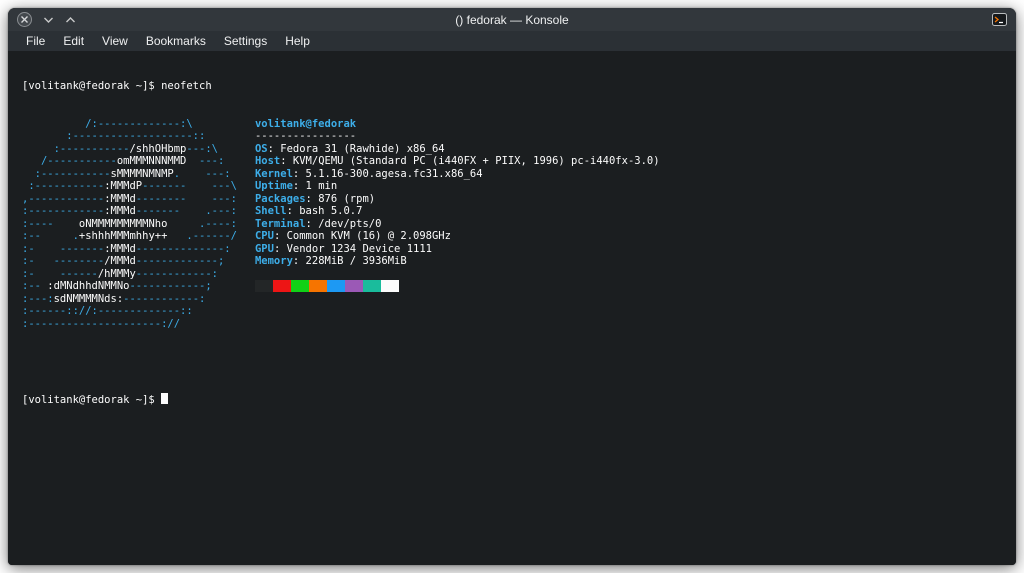  I want to click on maximize-button, so click(70, 20).